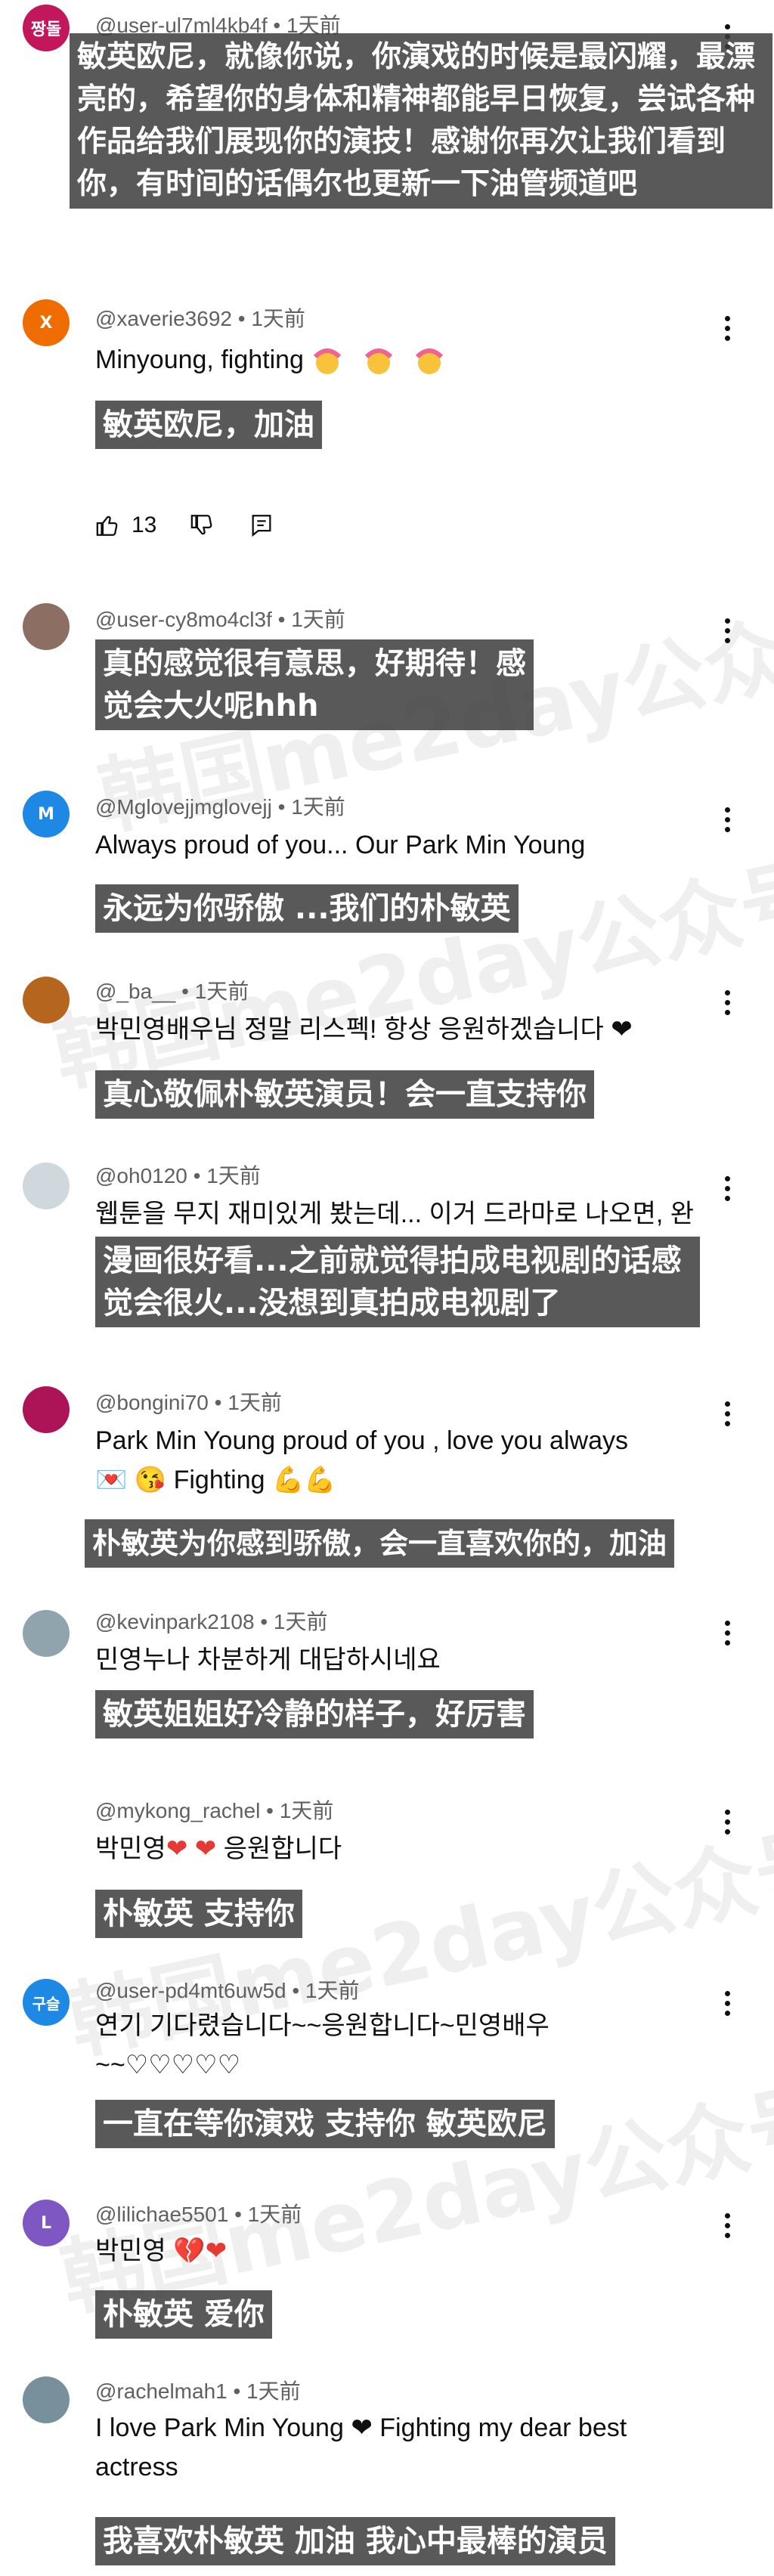  I want to click on comment-text: 박민영배우님 정말 리스펙! 항상 응원하겠습니다 ❤, so click(364, 1029).